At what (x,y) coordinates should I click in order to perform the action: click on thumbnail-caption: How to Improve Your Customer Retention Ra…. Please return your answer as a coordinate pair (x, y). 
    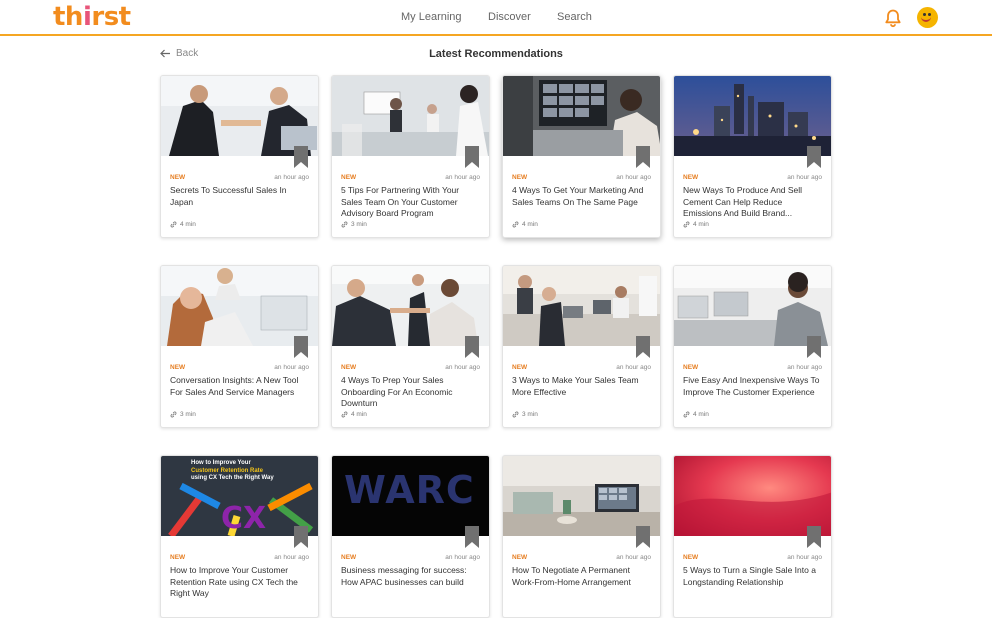
    Looking at the image, I should click on (232, 470).